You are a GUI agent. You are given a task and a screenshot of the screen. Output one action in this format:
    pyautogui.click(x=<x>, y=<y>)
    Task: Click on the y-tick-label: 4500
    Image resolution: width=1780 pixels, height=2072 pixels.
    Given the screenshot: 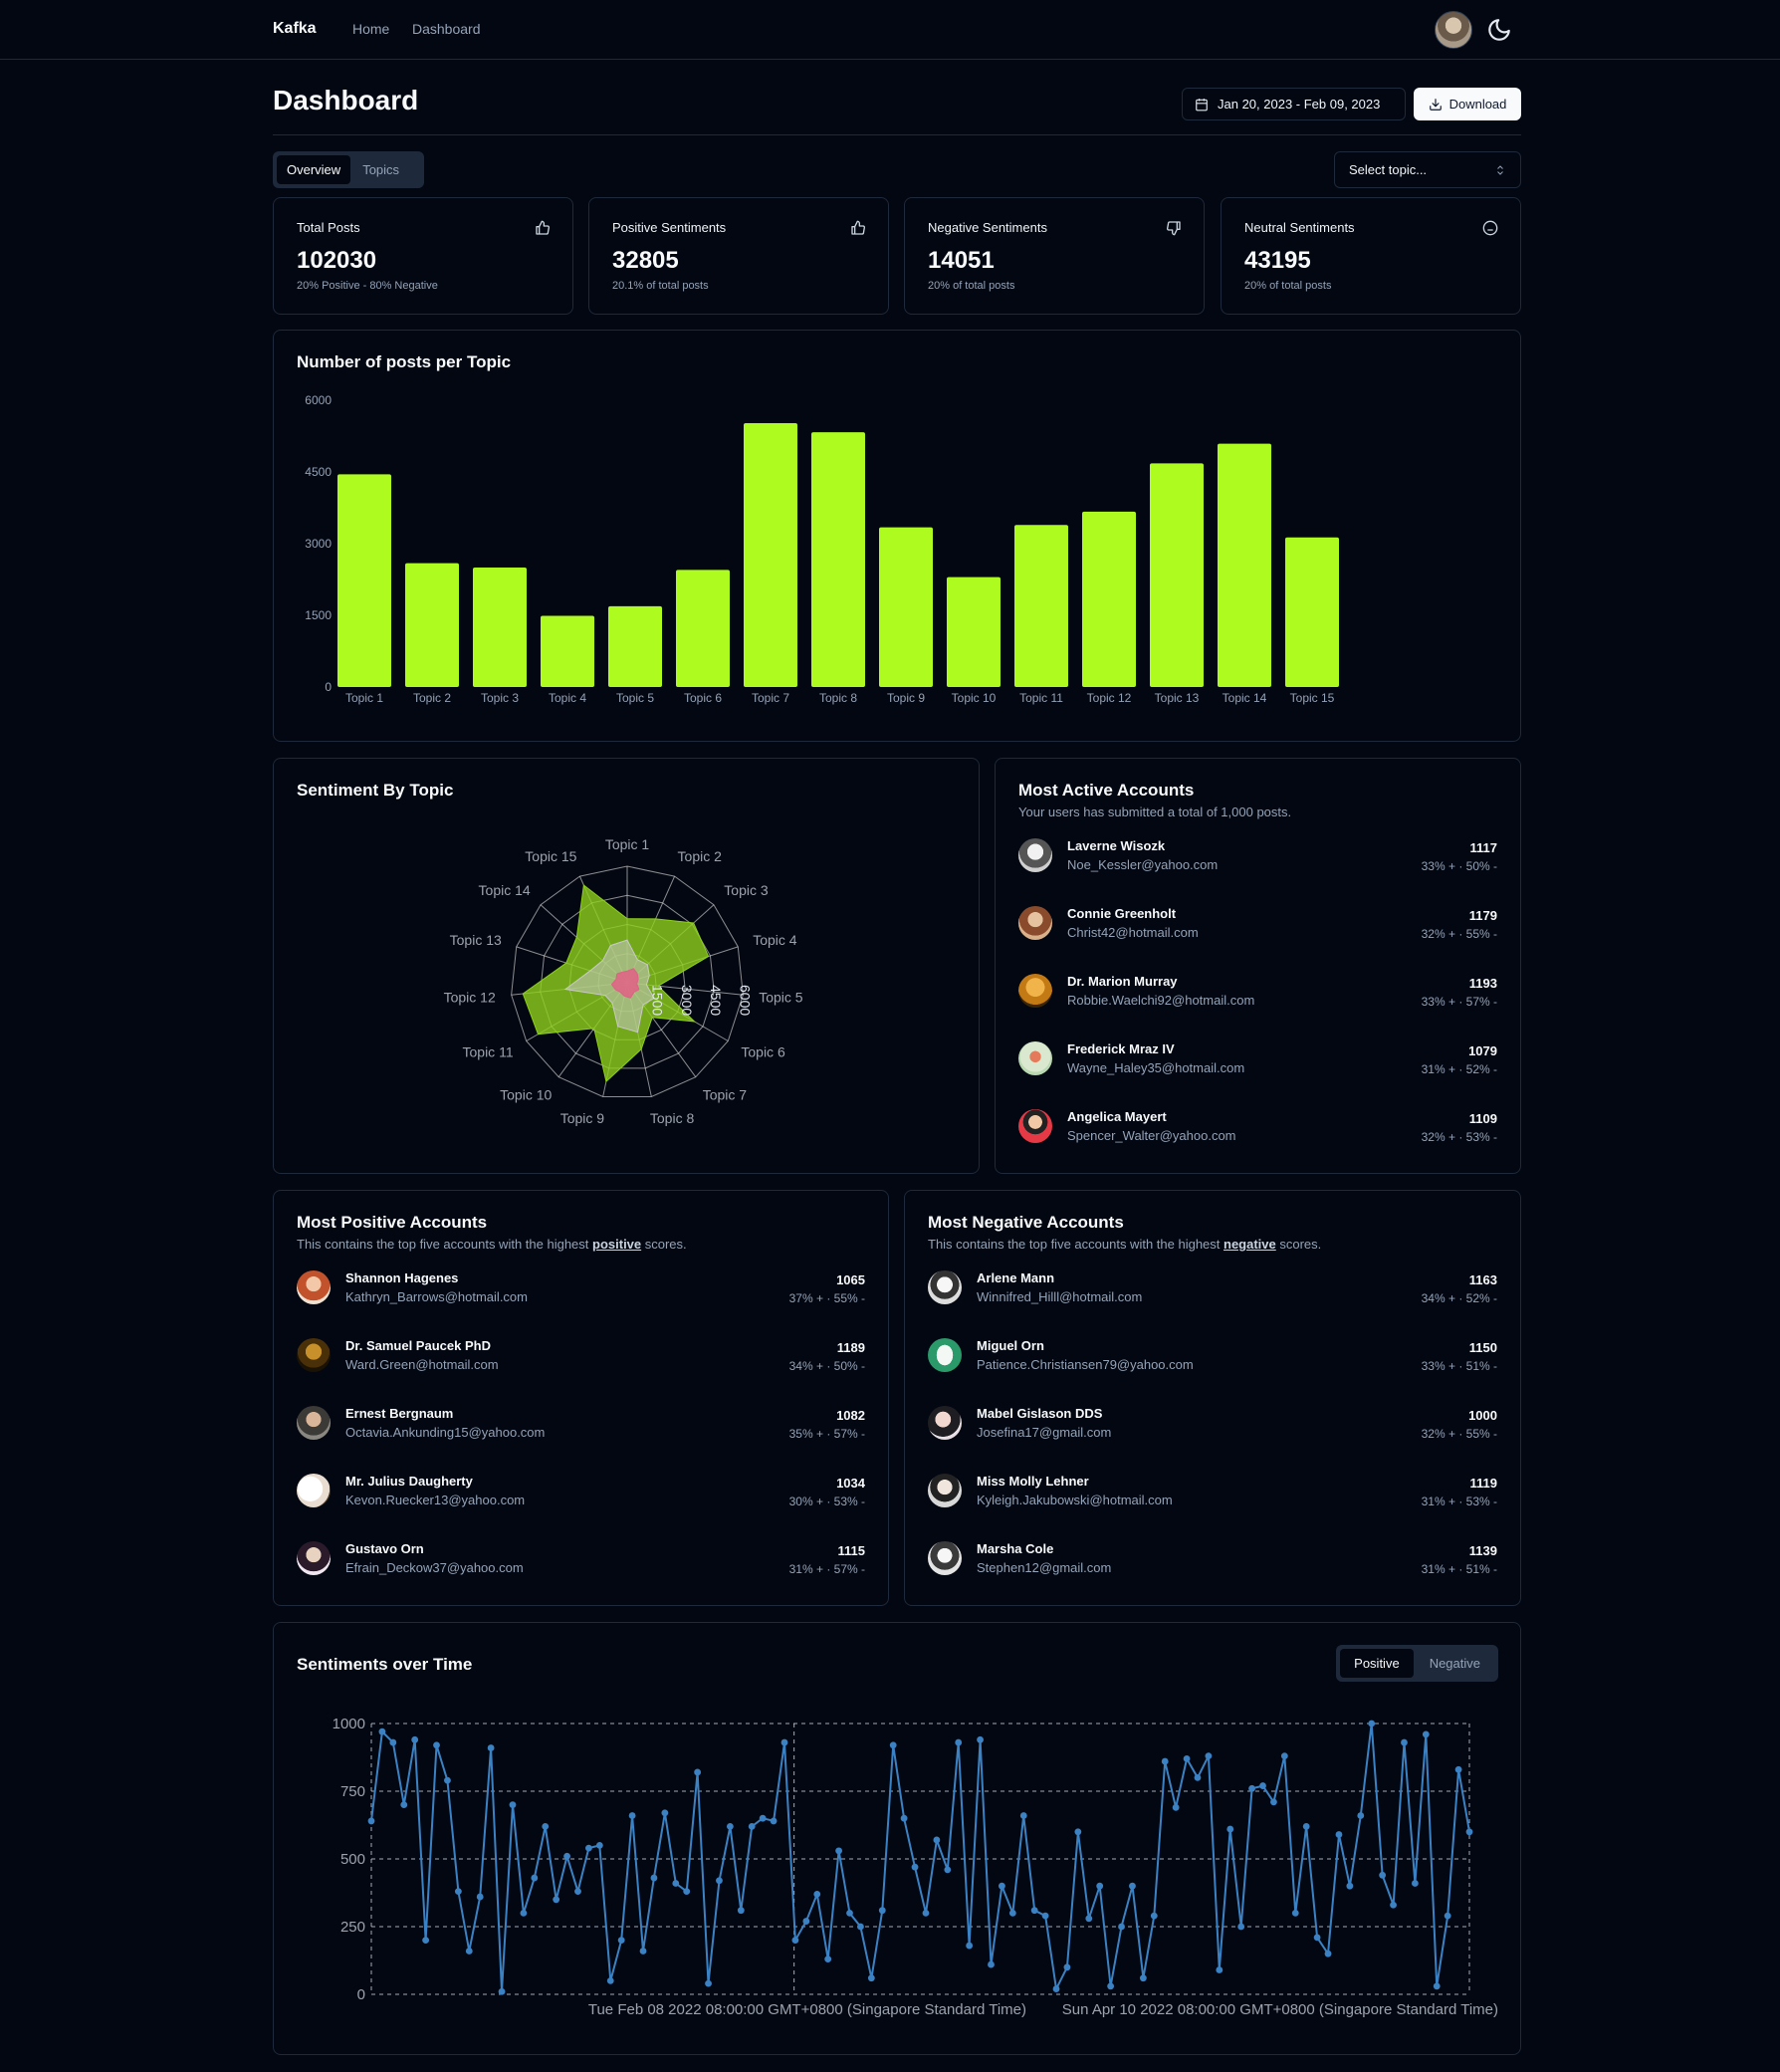 What is the action you would take?
    pyautogui.click(x=318, y=472)
    